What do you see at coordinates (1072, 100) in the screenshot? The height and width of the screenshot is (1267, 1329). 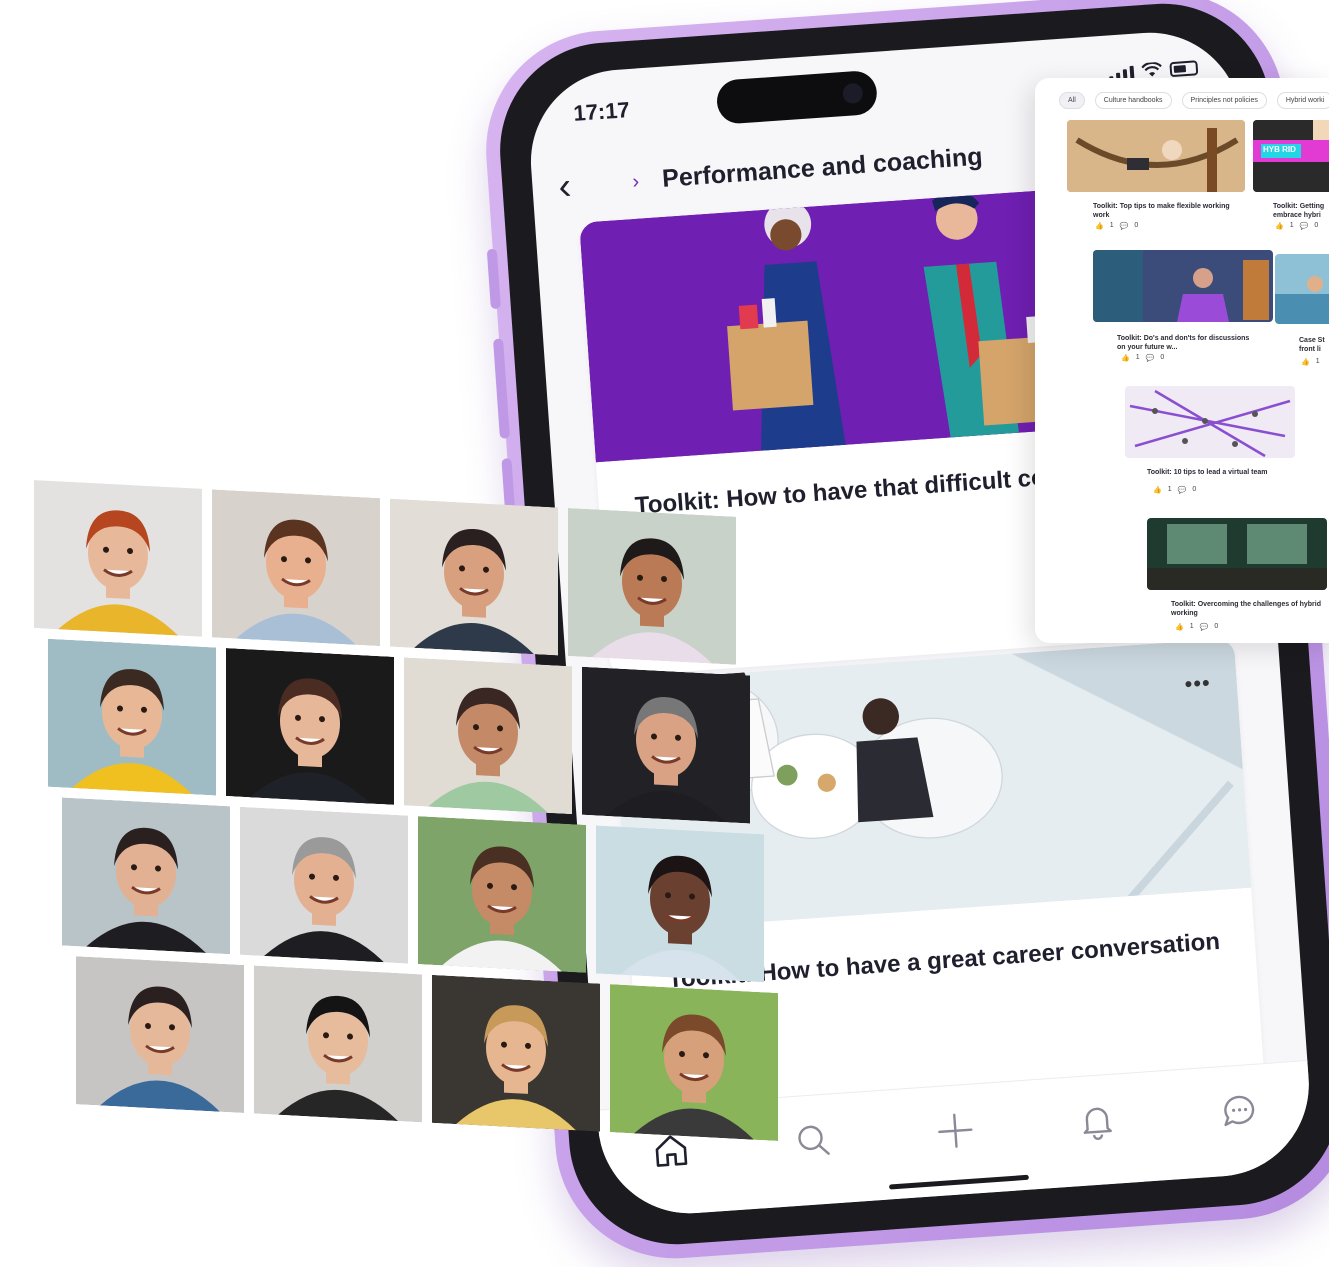 I see `chip-all: All` at bounding box center [1072, 100].